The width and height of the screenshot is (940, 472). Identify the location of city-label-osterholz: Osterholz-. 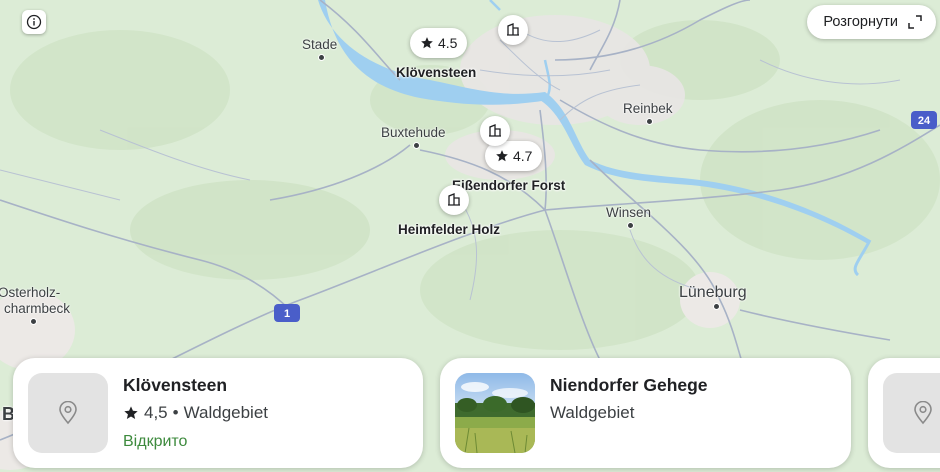
(30, 292).